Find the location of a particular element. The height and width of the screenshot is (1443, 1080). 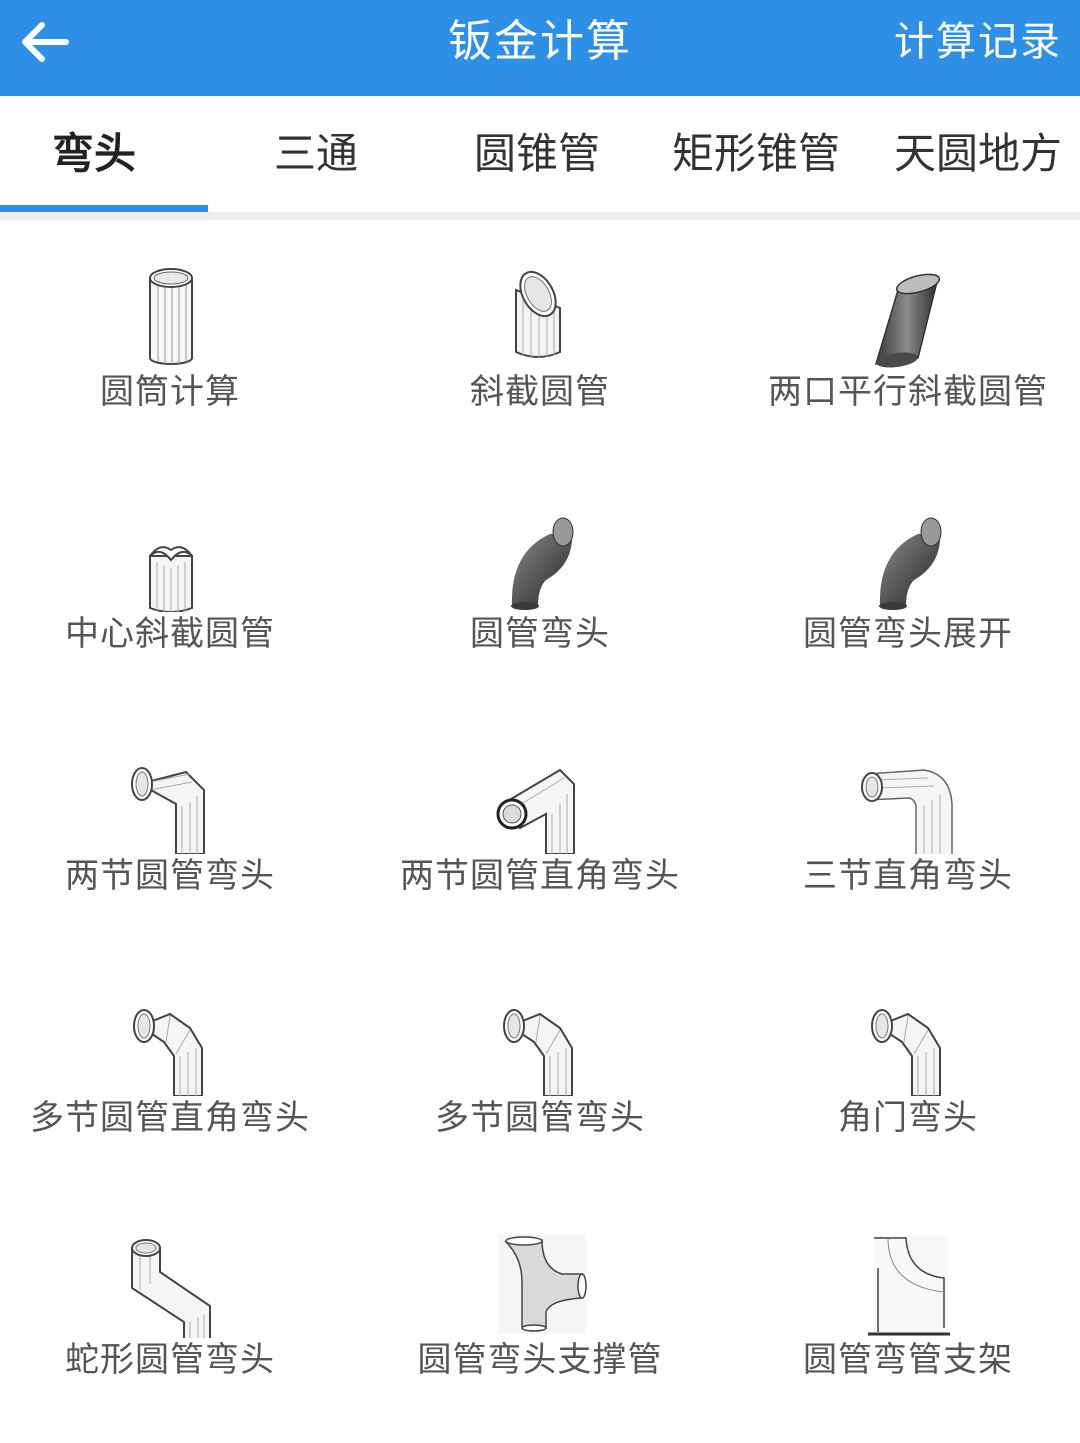

app-bar: 钣金计算 计算记录 is located at coordinates (540, 48).